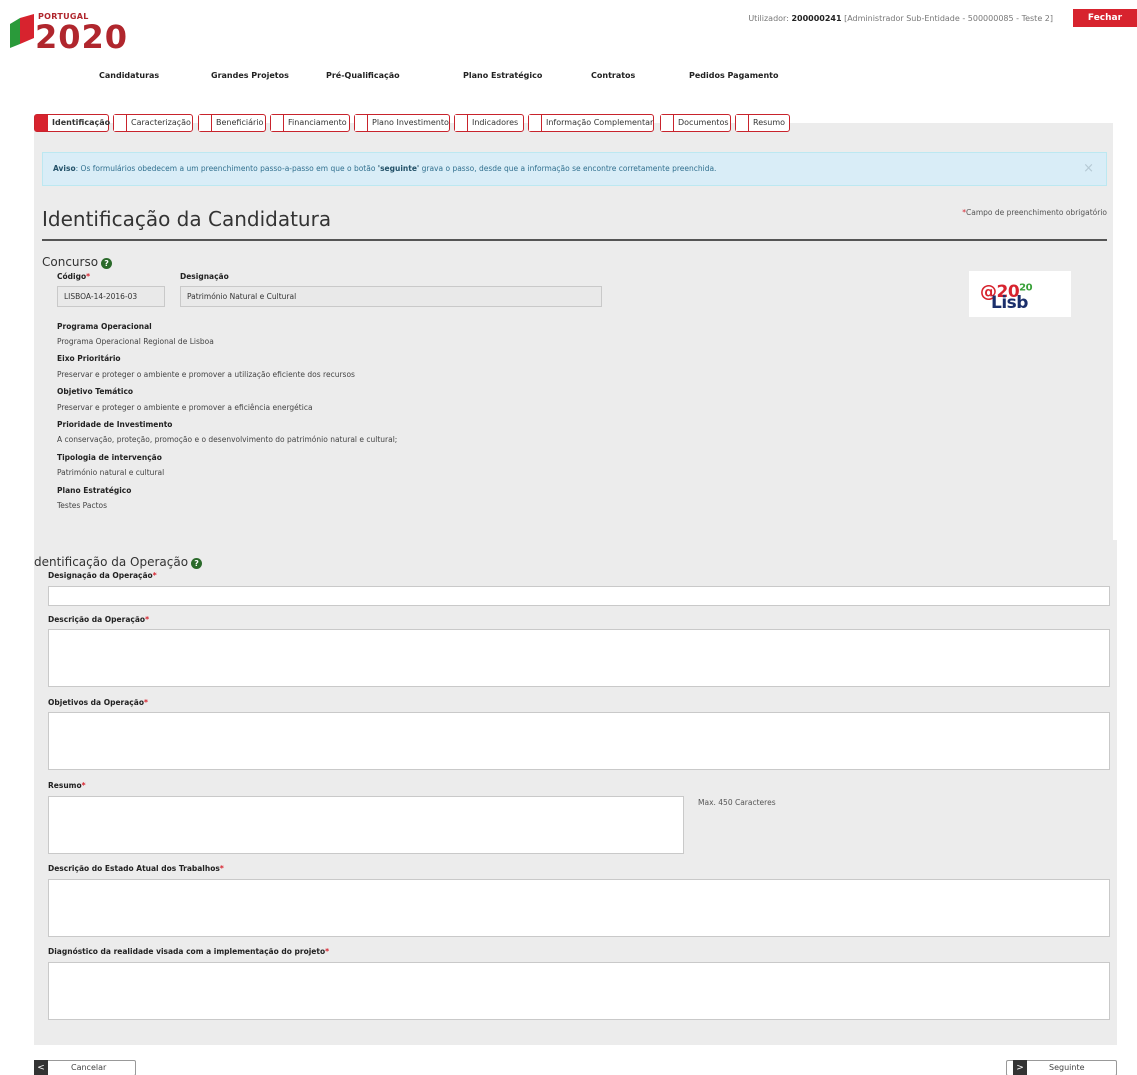  I want to click on detail-value: Testes Pactos, so click(82, 505).